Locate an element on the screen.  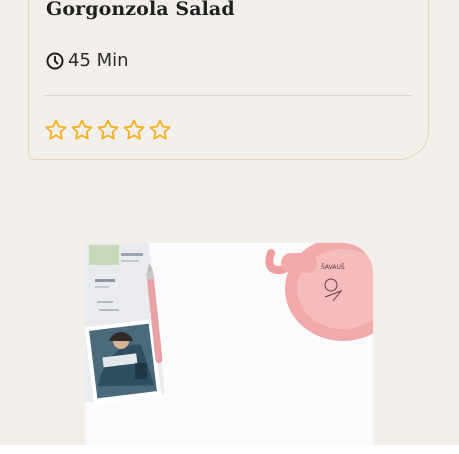
cook-time: 45 Min is located at coordinates (87, 60).